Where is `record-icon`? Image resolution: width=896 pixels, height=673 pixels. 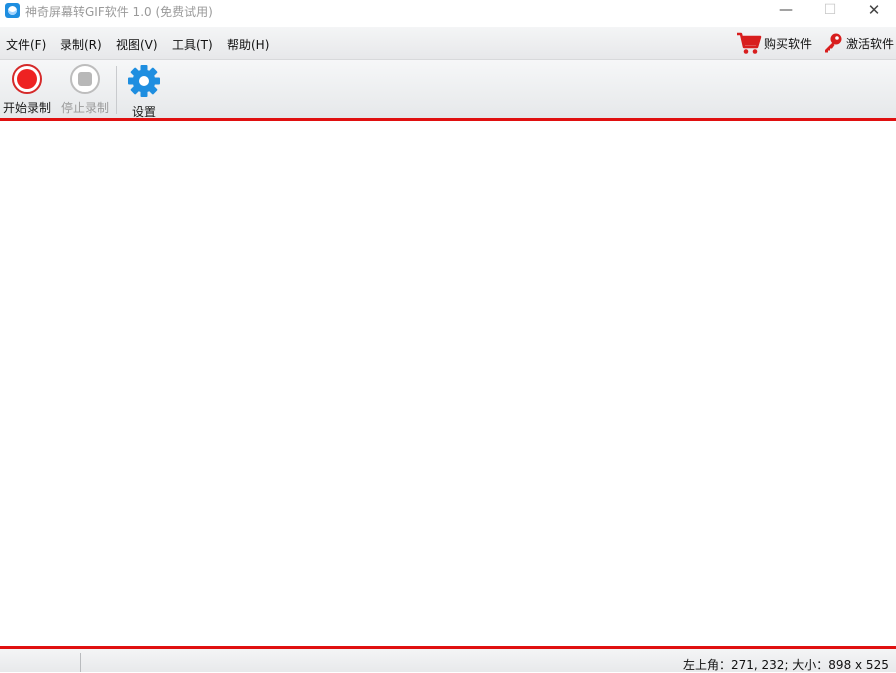 record-icon is located at coordinates (27, 79).